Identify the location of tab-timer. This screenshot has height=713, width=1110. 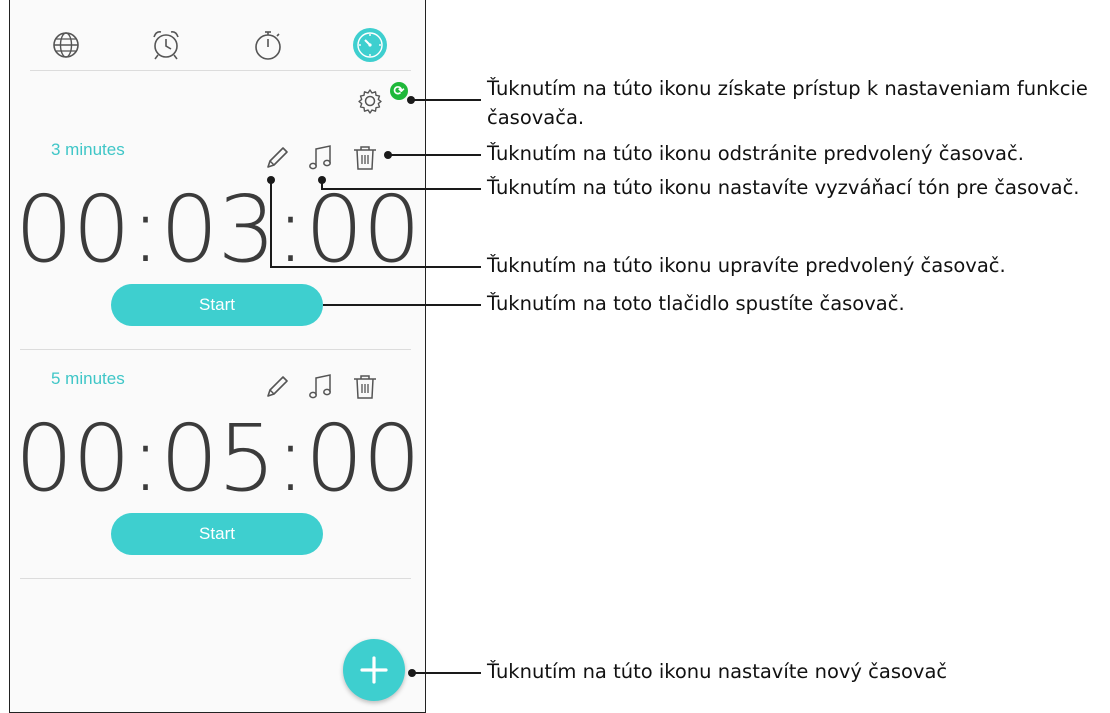
(370, 45).